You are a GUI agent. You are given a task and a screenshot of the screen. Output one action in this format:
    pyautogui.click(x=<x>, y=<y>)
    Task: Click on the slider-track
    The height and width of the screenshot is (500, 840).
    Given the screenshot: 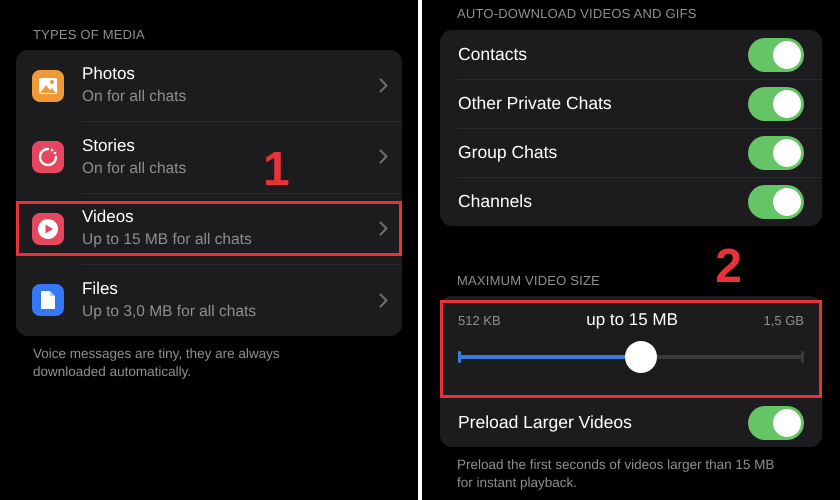 What is the action you would take?
    pyautogui.click(x=631, y=357)
    